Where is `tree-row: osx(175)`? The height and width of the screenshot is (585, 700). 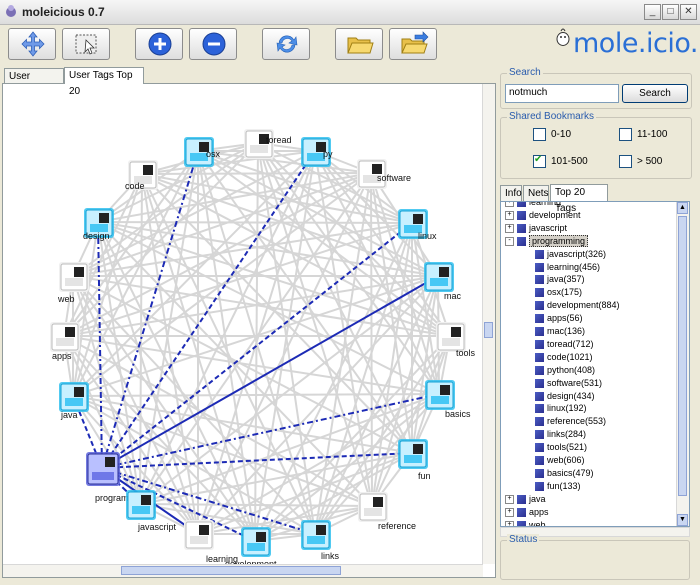 tree-row: osx(175) is located at coordinates (558, 292).